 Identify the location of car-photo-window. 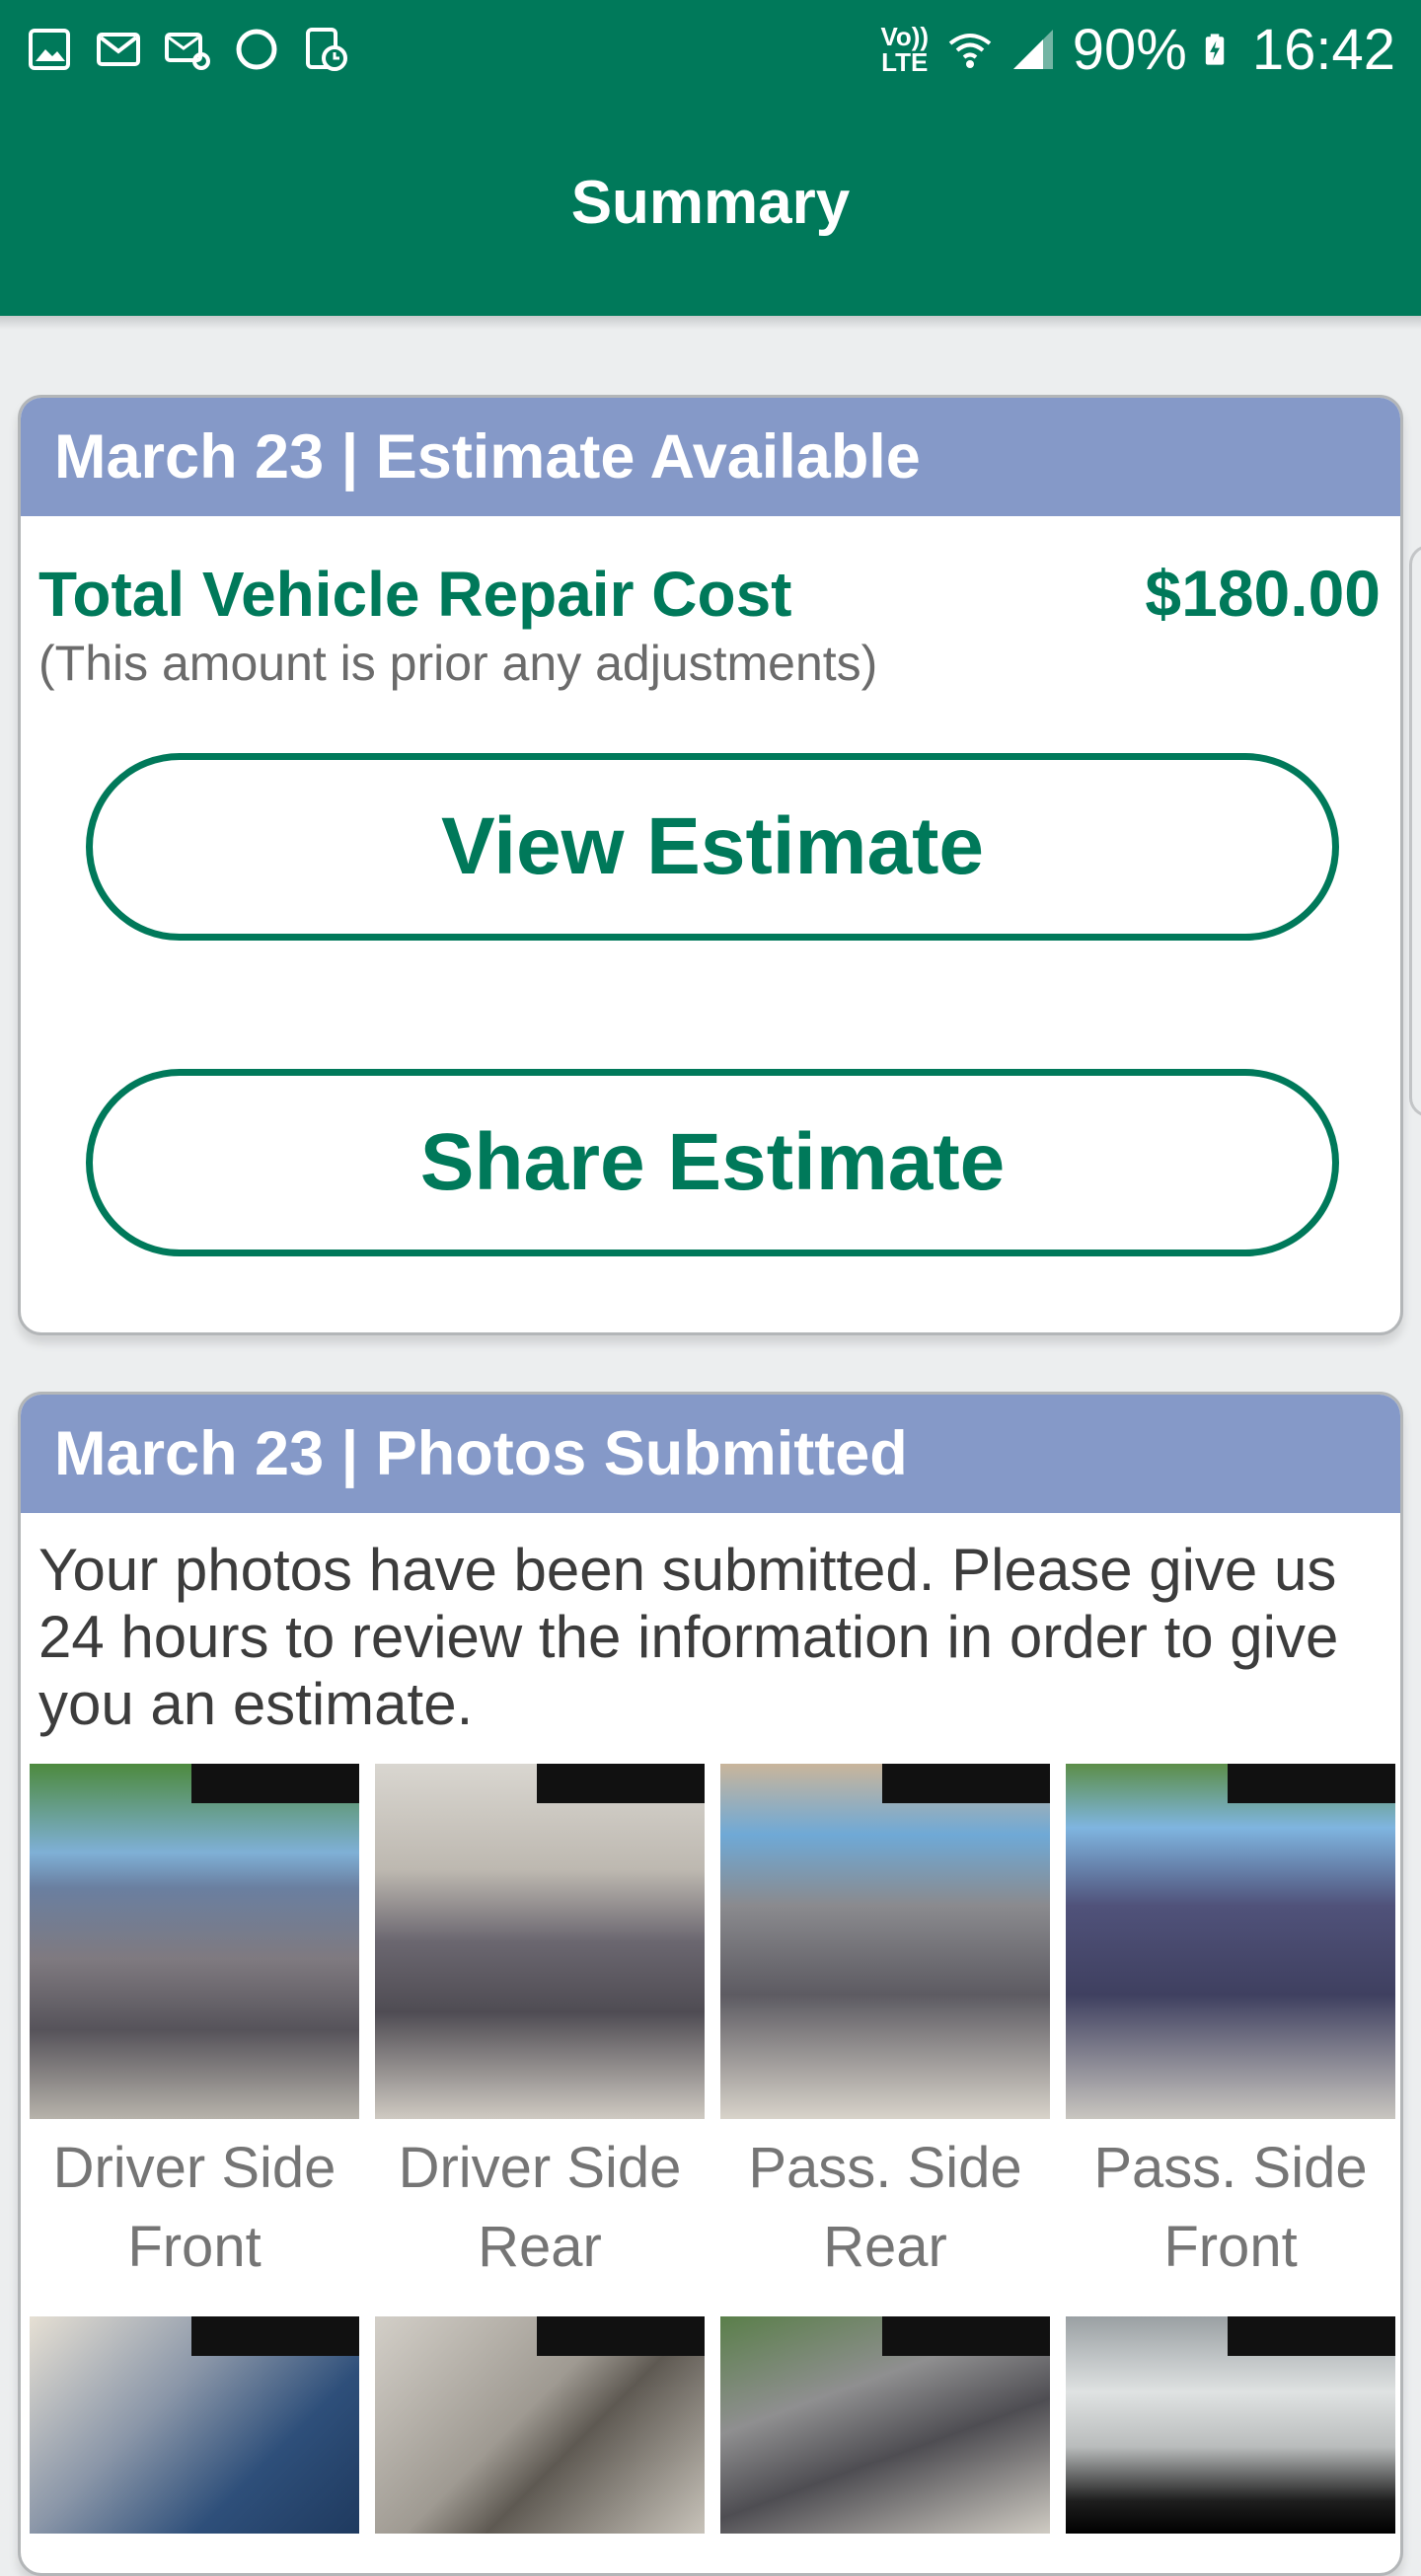
(1230, 2425).